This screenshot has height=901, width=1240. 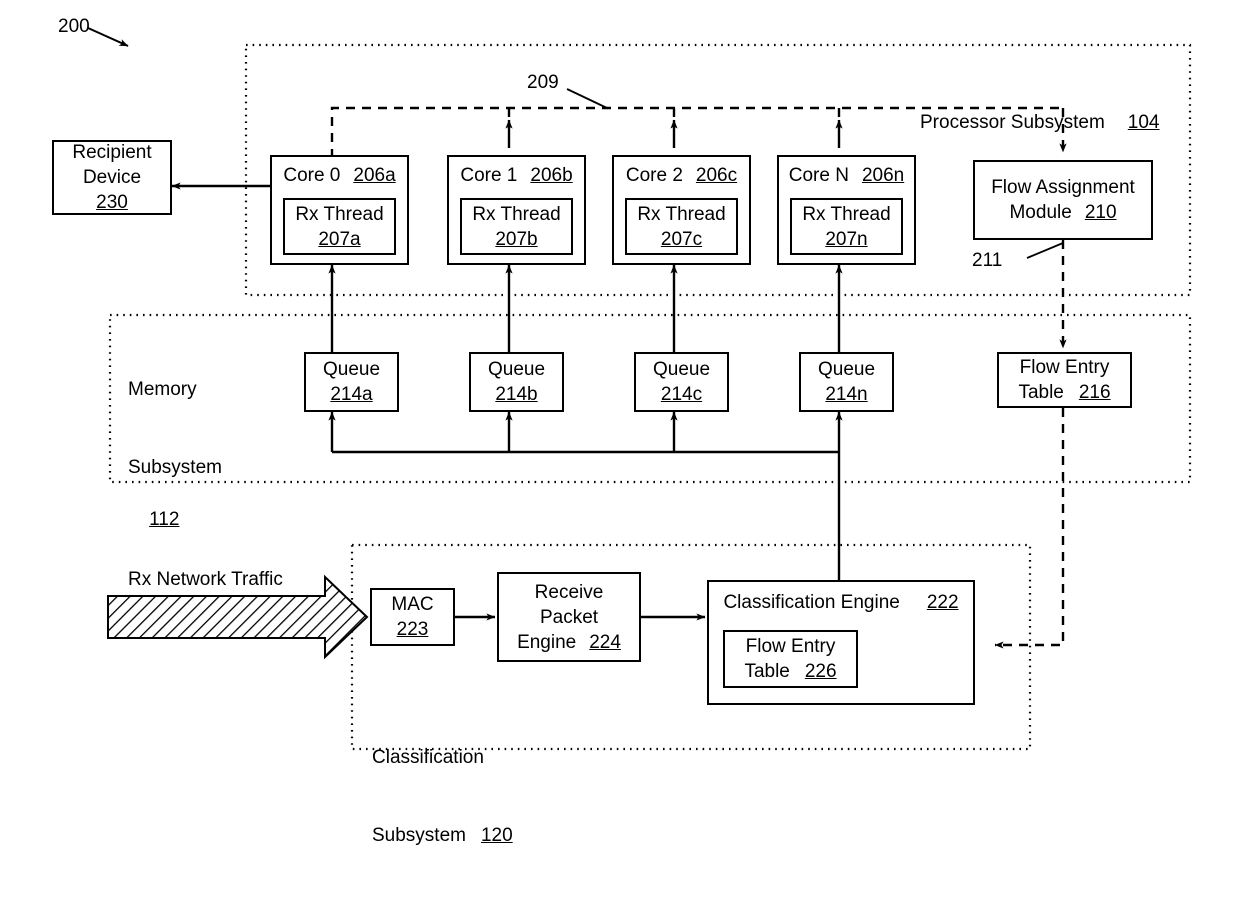 I want to click on core-2-ref: 206c, so click(x=716, y=175).